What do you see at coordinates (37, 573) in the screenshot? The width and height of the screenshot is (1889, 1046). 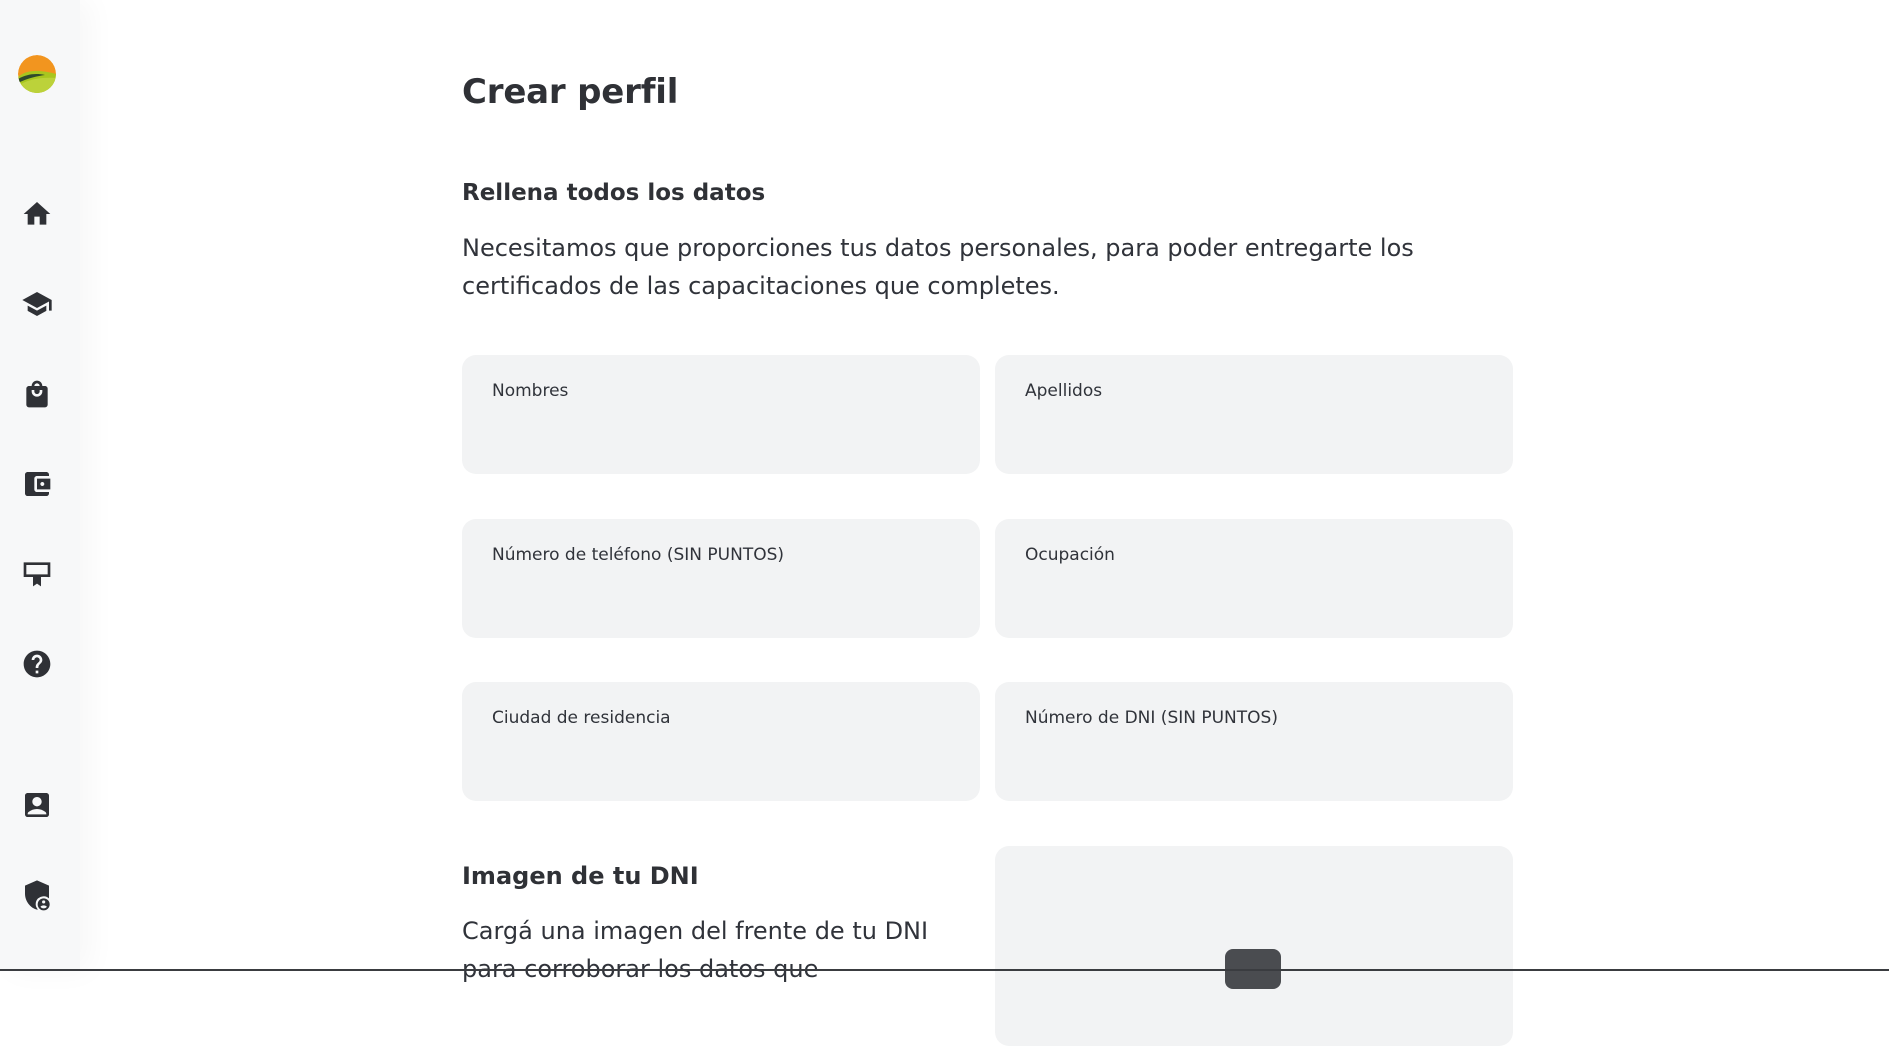 I see `certificate-icon` at bounding box center [37, 573].